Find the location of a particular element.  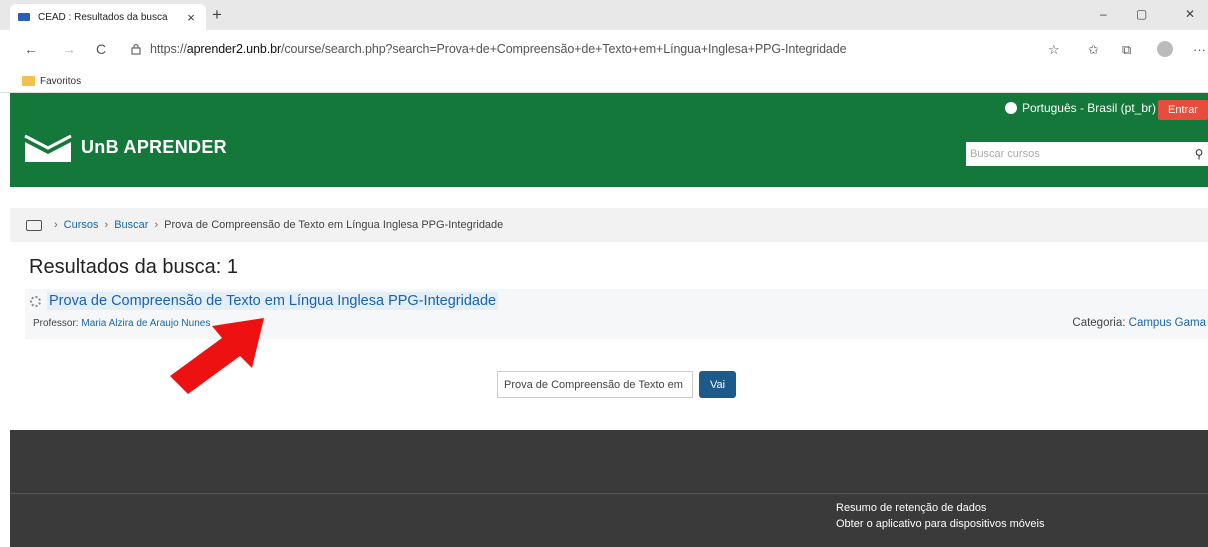

login-button: Entrar is located at coordinates (1183, 110).